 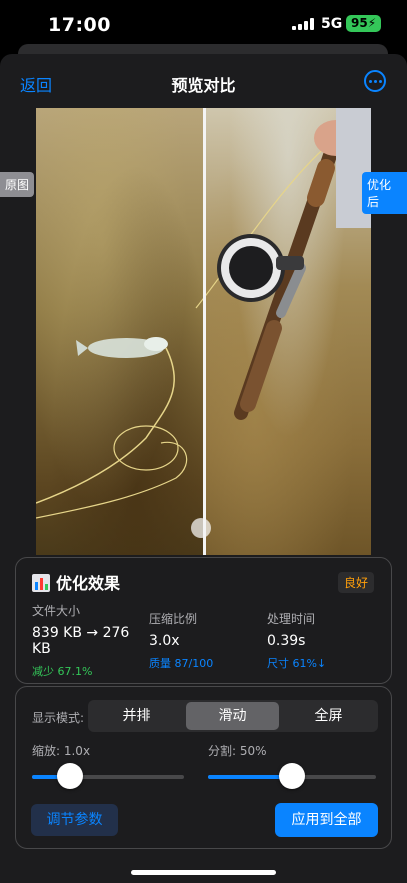 What do you see at coordinates (74, 820) in the screenshot?
I see `adjust-params-button: 调节参数` at bounding box center [74, 820].